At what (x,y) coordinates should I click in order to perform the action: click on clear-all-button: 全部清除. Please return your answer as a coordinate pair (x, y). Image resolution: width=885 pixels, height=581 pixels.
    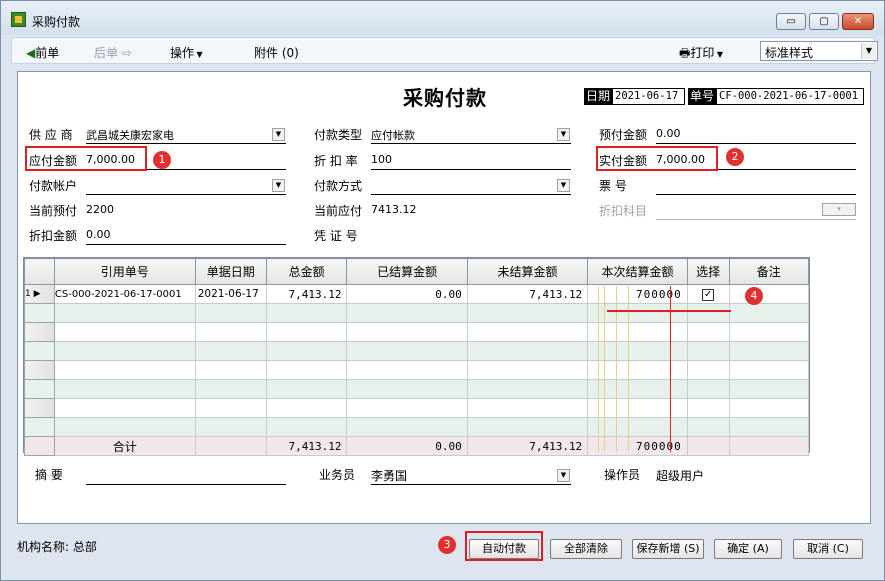
    Looking at the image, I should click on (586, 549).